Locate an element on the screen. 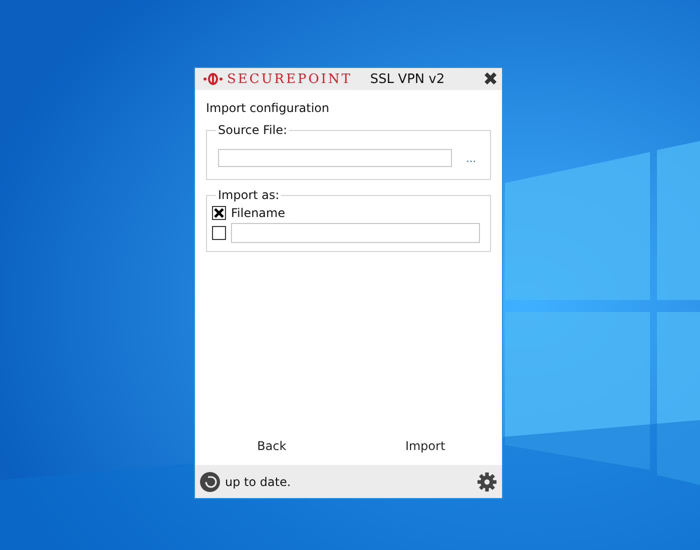  brand-name: SECUREPOINT is located at coordinates (289, 79).